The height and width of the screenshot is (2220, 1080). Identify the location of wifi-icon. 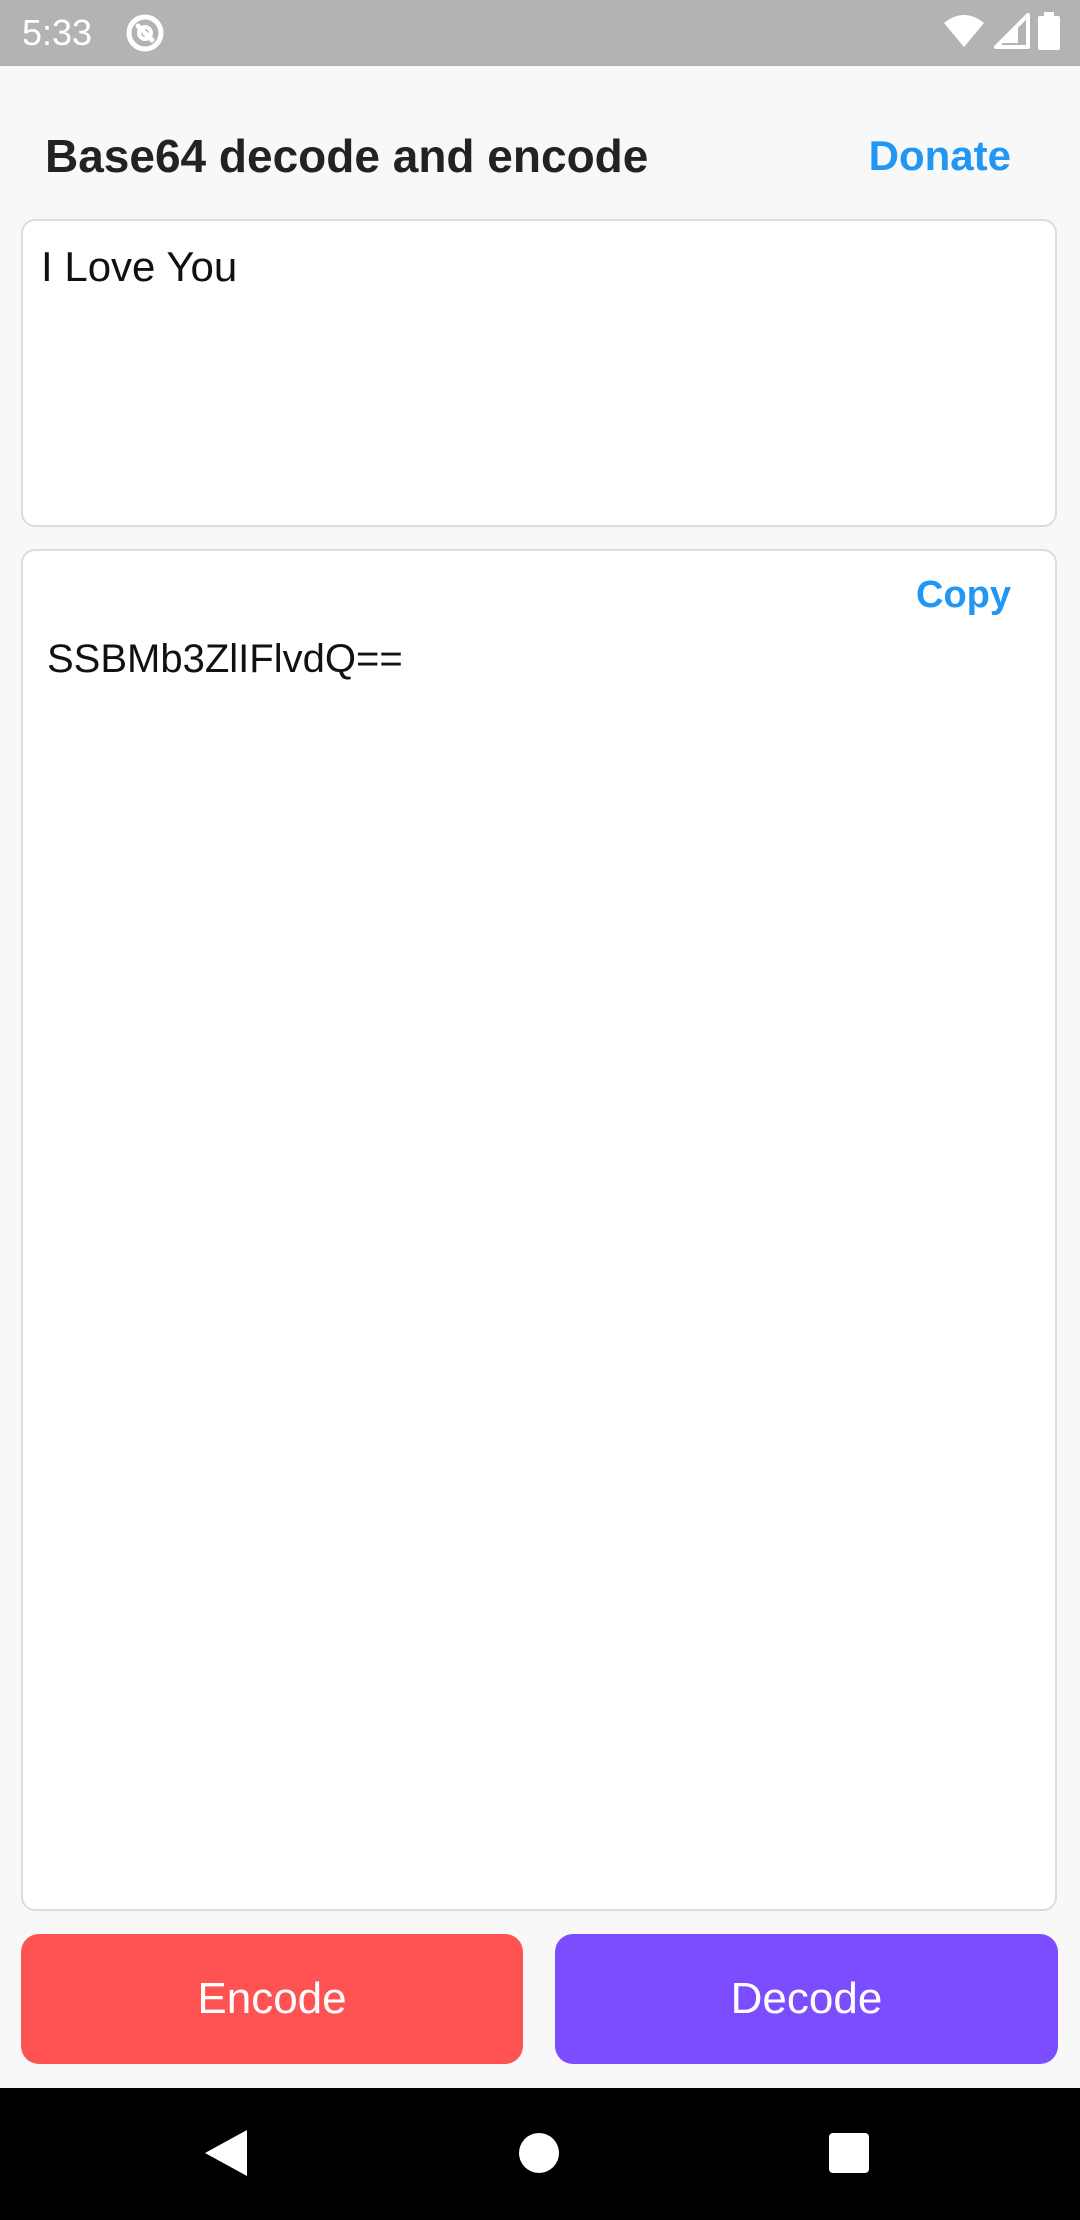
(964, 33).